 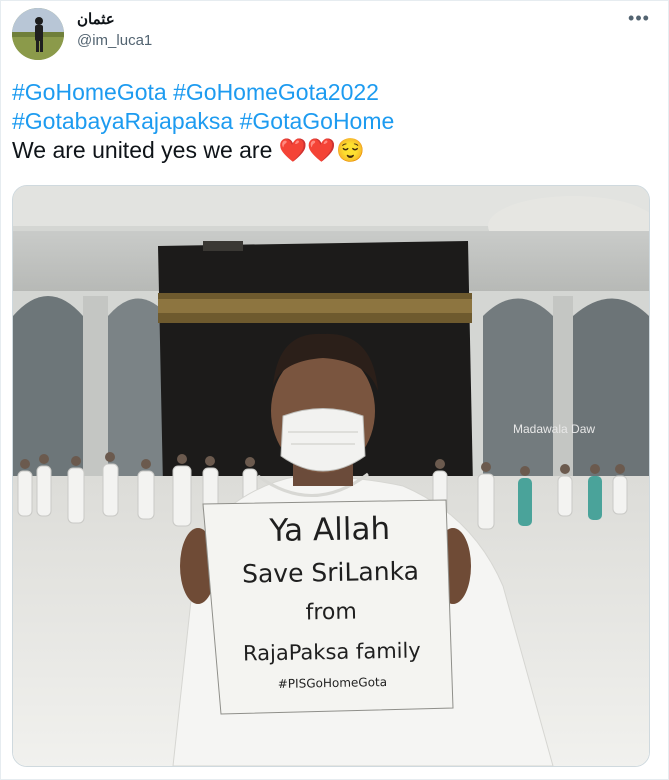 I want to click on hashtag-line-1: #GoHomeGota #GoHomeGota2022, so click(x=332, y=92).